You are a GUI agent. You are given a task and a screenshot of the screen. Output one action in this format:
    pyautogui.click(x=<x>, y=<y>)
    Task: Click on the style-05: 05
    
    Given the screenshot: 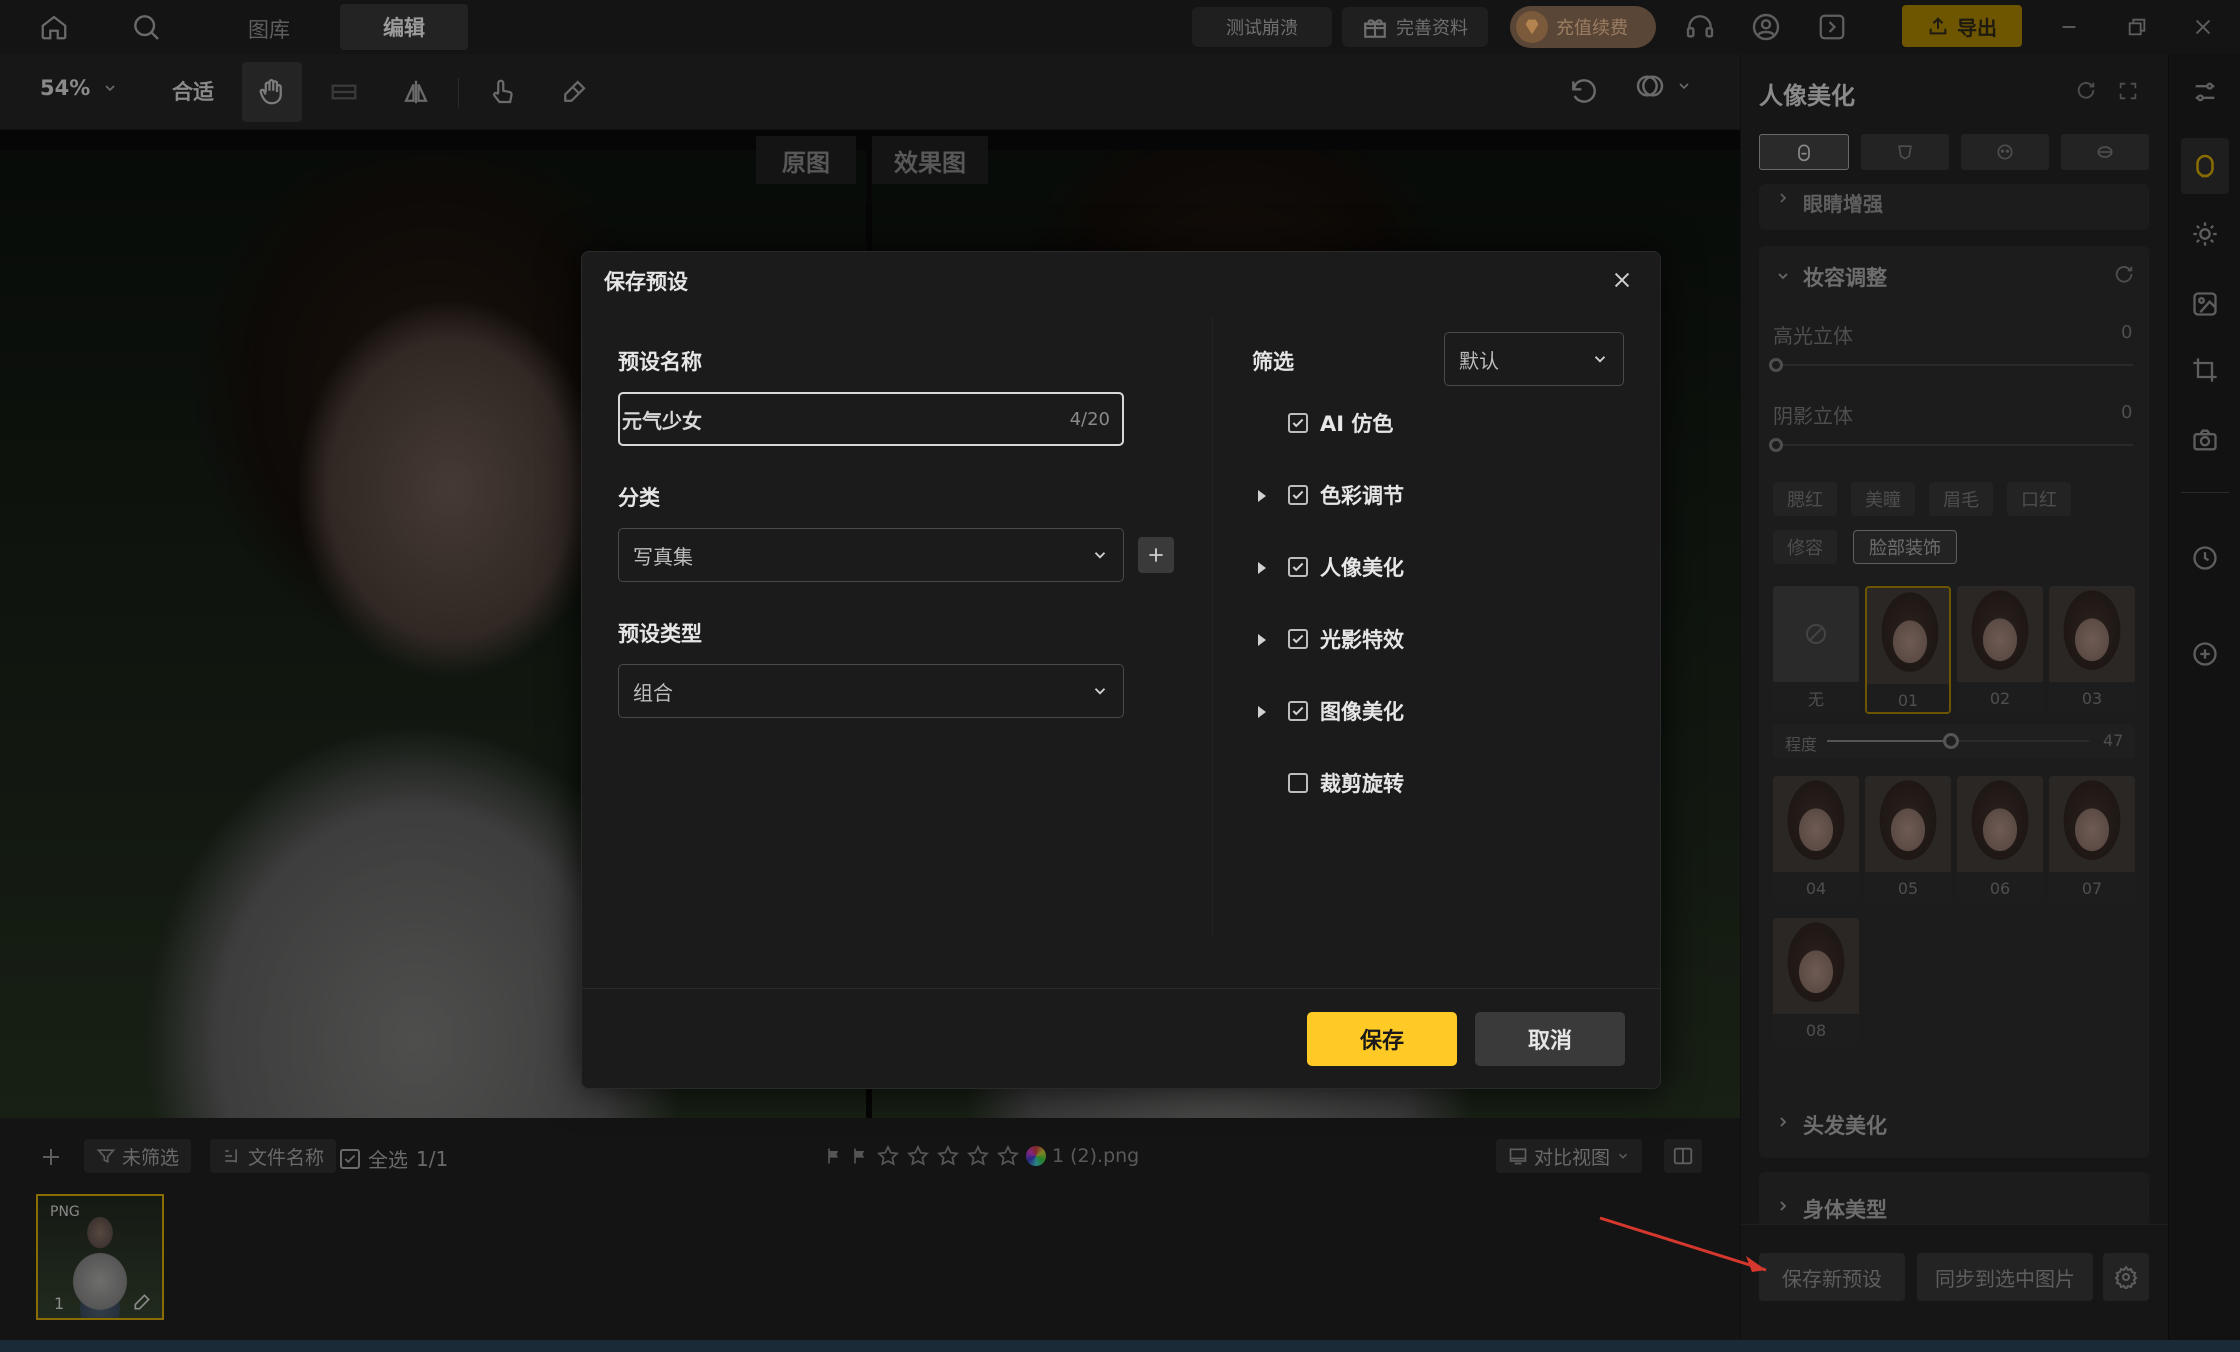 What is the action you would take?
    pyautogui.click(x=1908, y=840)
    